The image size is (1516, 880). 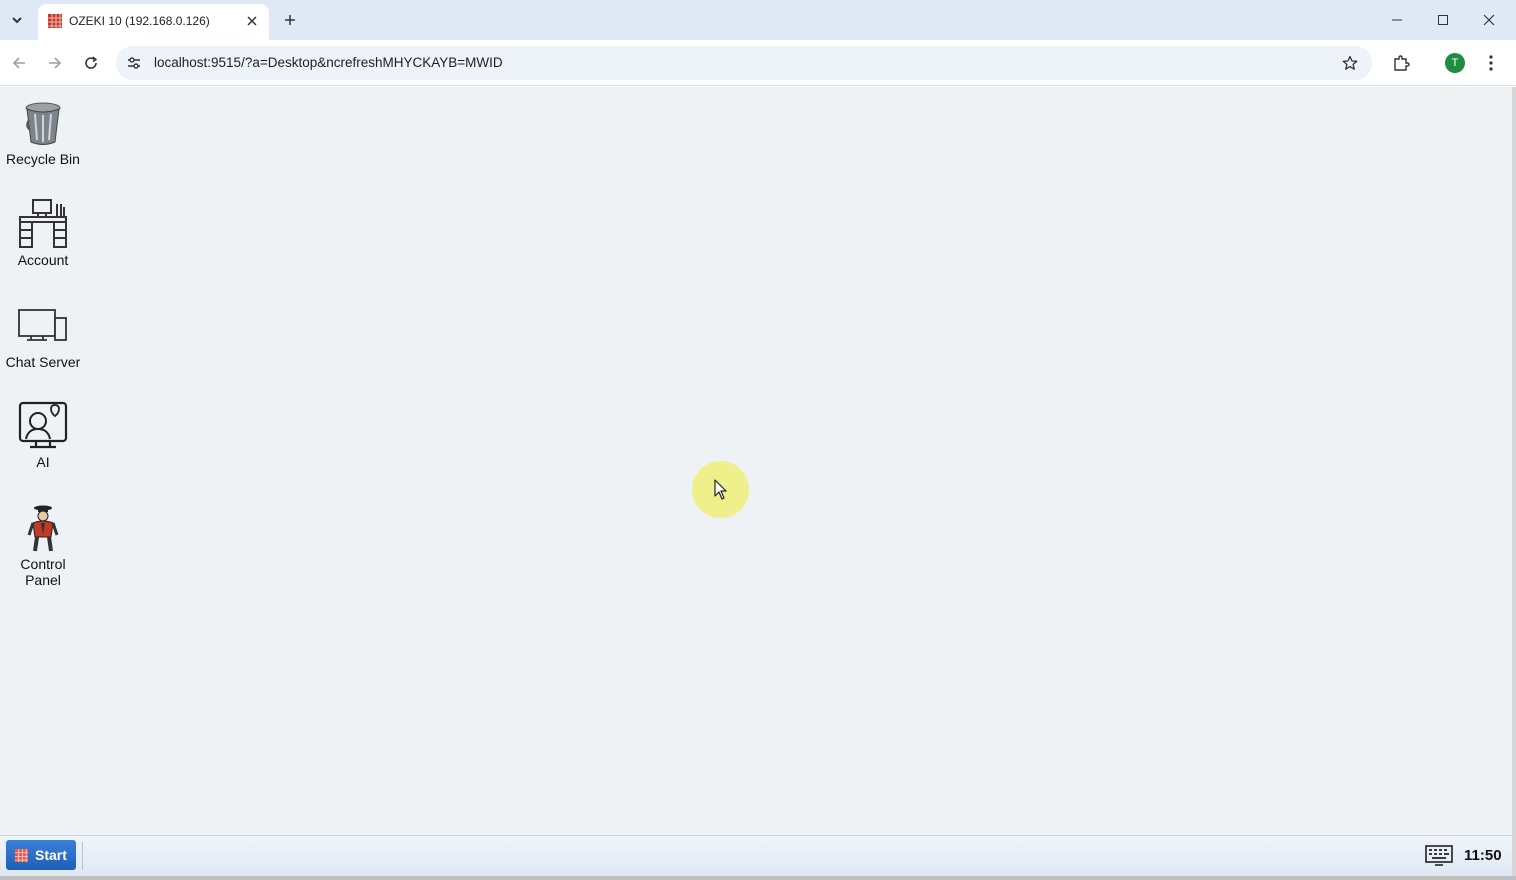 I want to click on ozeki-logo-icon, so click(x=21, y=855).